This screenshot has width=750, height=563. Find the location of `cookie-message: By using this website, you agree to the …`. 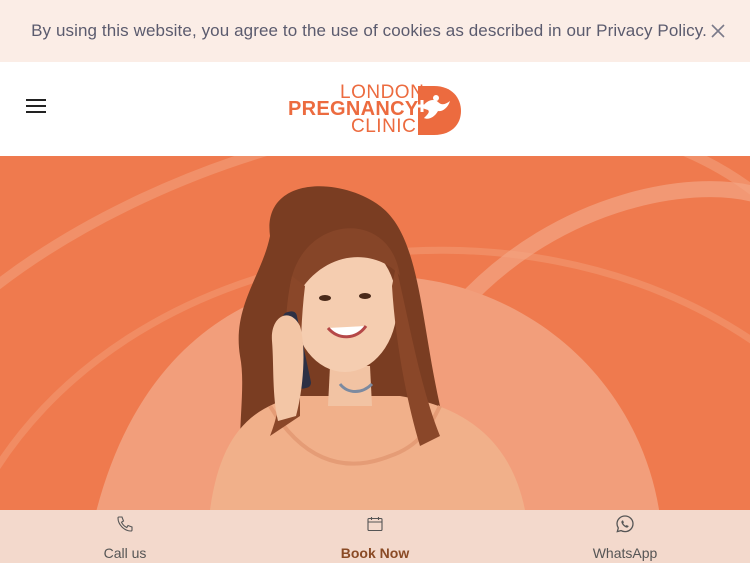

cookie-message: By using this website, you agree to the … is located at coordinates (369, 30).